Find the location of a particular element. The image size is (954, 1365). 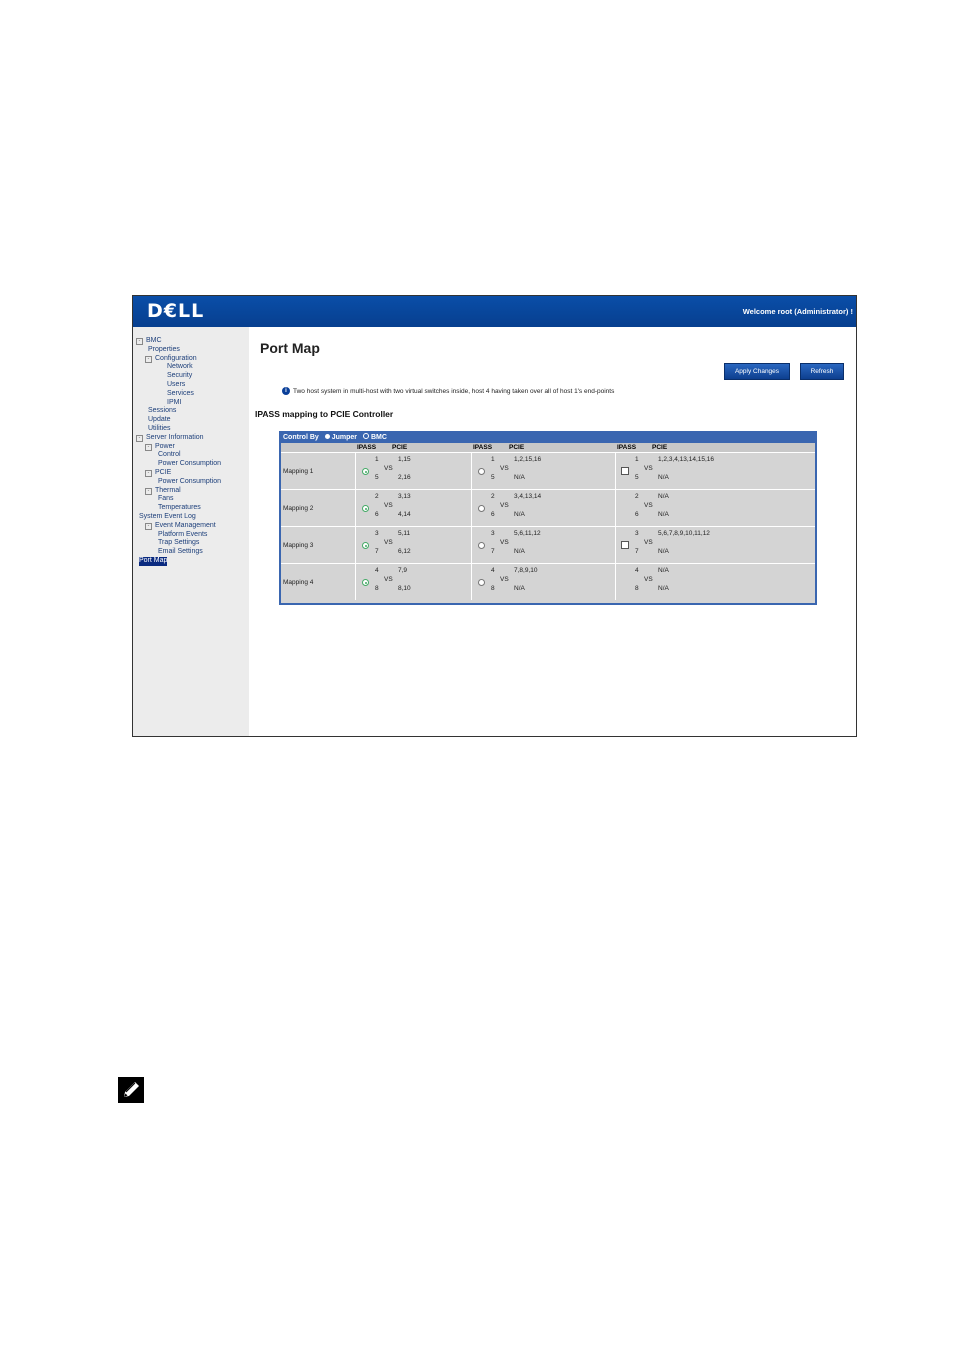

sidebar-item-label: Server Information is located at coordinates (175, 437).